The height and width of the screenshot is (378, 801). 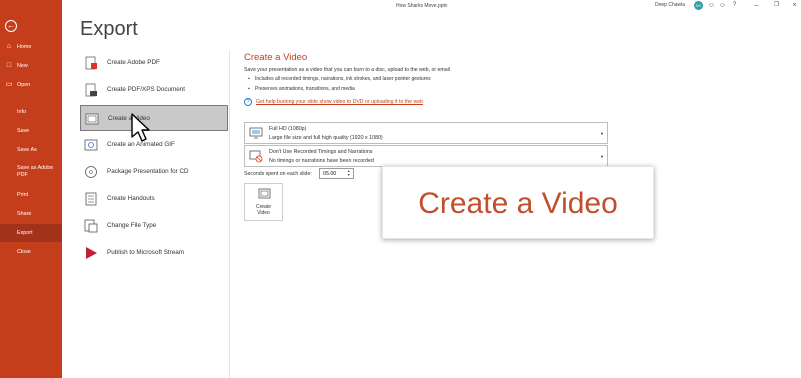 What do you see at coordinates (22, 175) in the screenshot?
I see `rail-item-label-line2: PDF` at bounding box center [22, 175].